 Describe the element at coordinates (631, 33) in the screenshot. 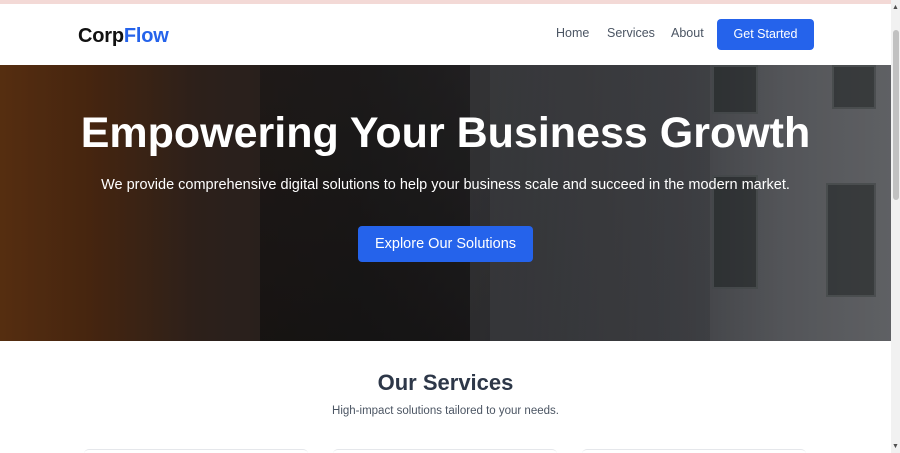

I see `nav-link-services: Services` at that location.